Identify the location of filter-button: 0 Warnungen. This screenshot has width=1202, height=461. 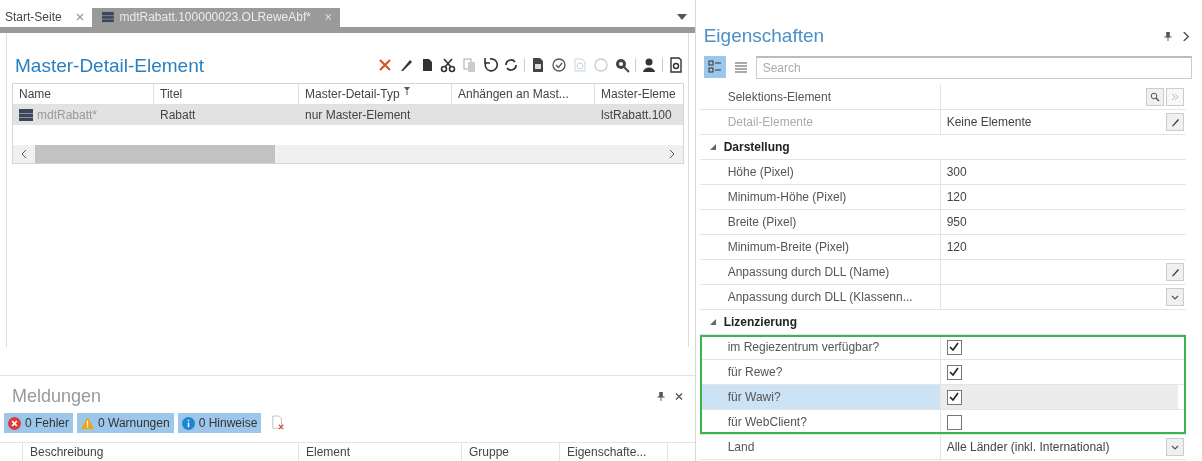
(125, 423).